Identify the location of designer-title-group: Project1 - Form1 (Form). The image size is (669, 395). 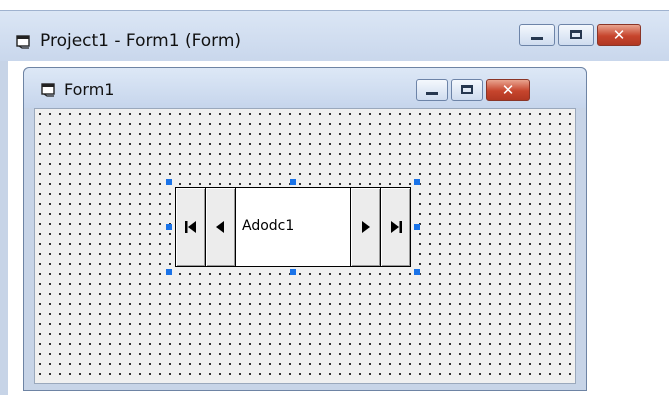
(128, 41).